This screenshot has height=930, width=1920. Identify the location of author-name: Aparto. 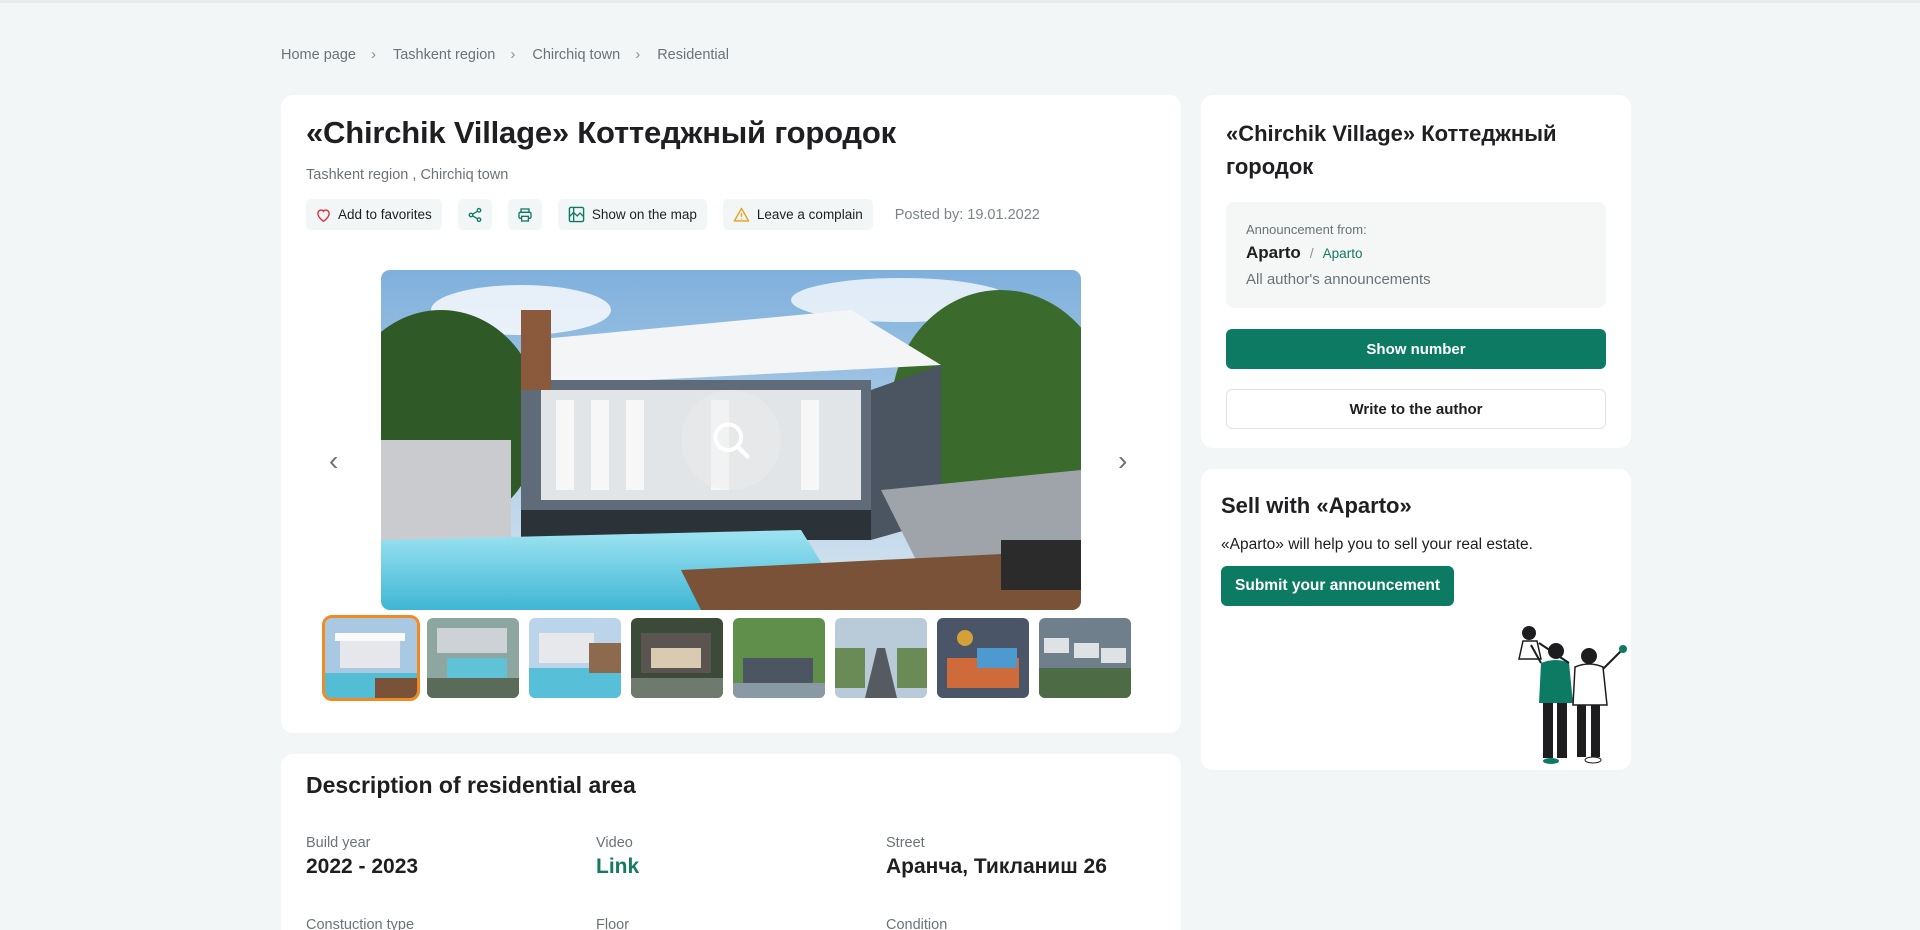
(1273, 253).